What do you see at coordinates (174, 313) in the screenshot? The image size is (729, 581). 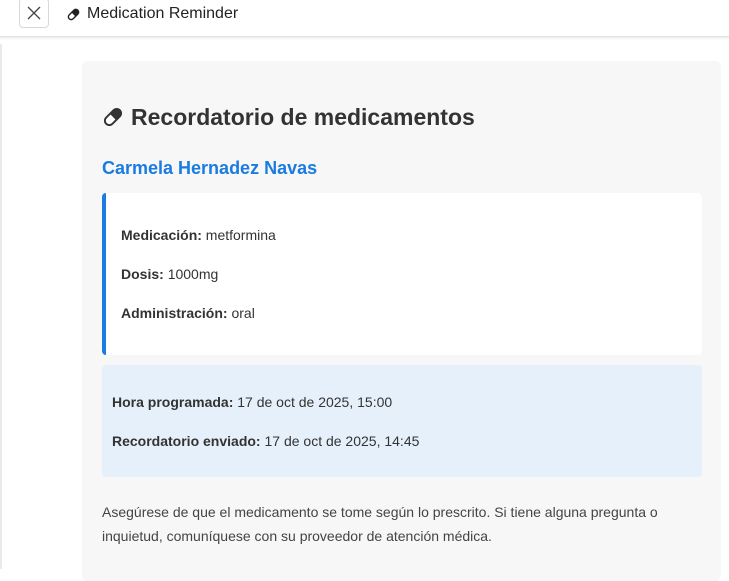 I see `route-label: Administración:` at bounding box center [174, 313].